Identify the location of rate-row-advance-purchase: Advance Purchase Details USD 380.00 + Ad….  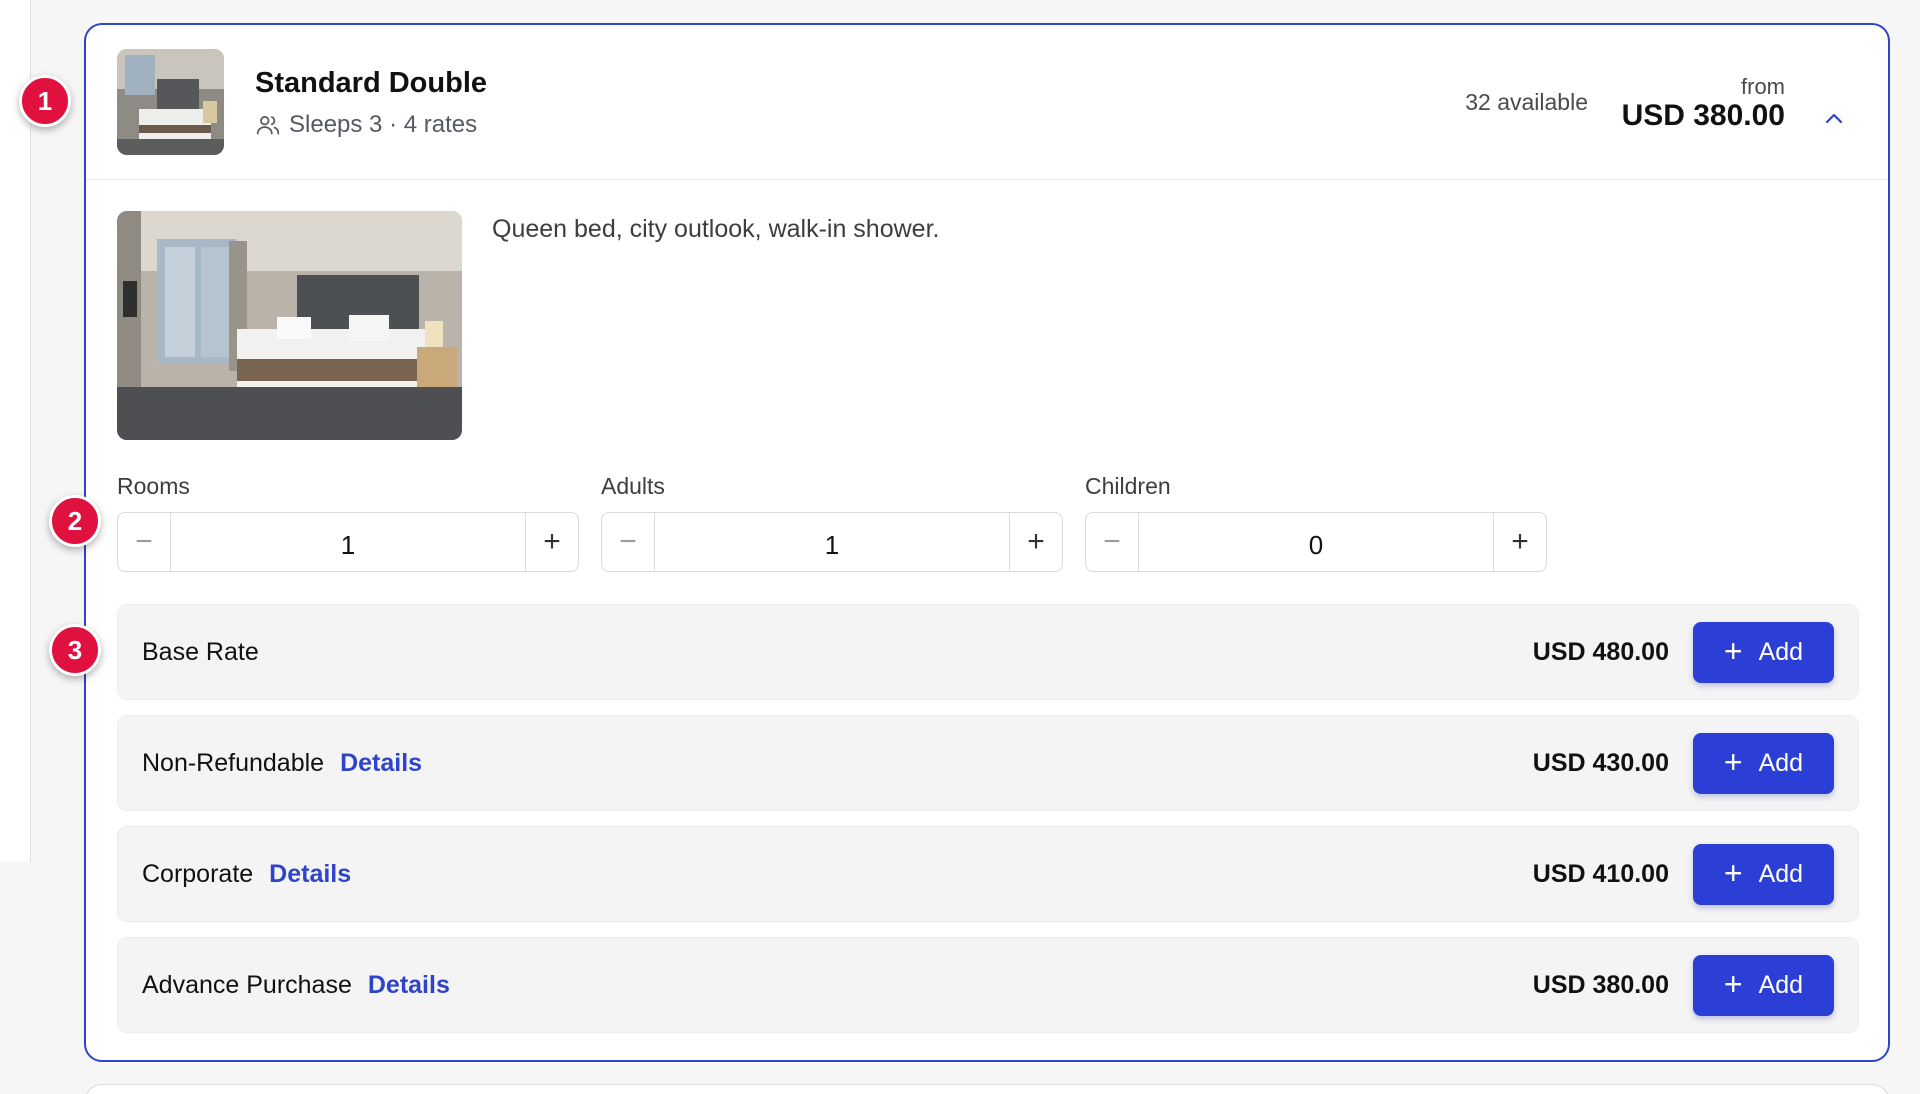
(988, 985).